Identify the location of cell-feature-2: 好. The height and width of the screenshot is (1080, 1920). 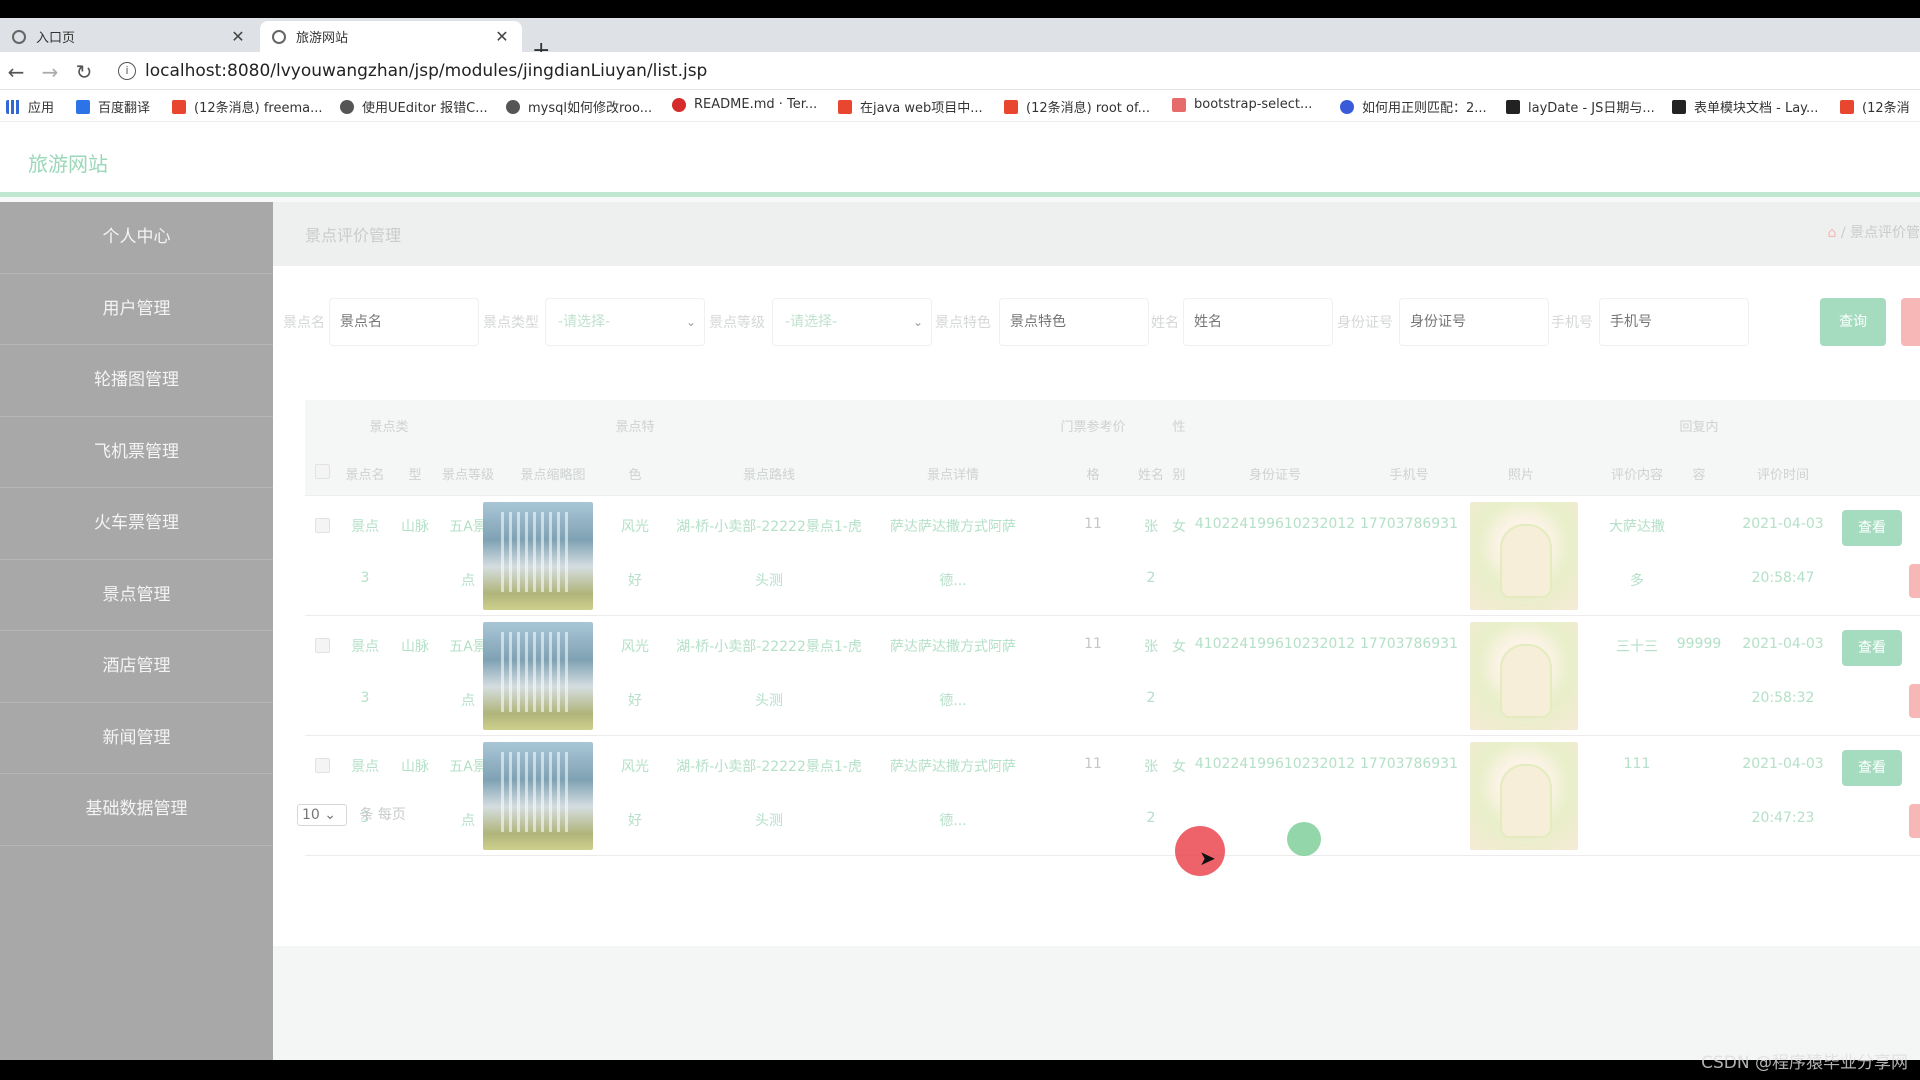
(635, 821).